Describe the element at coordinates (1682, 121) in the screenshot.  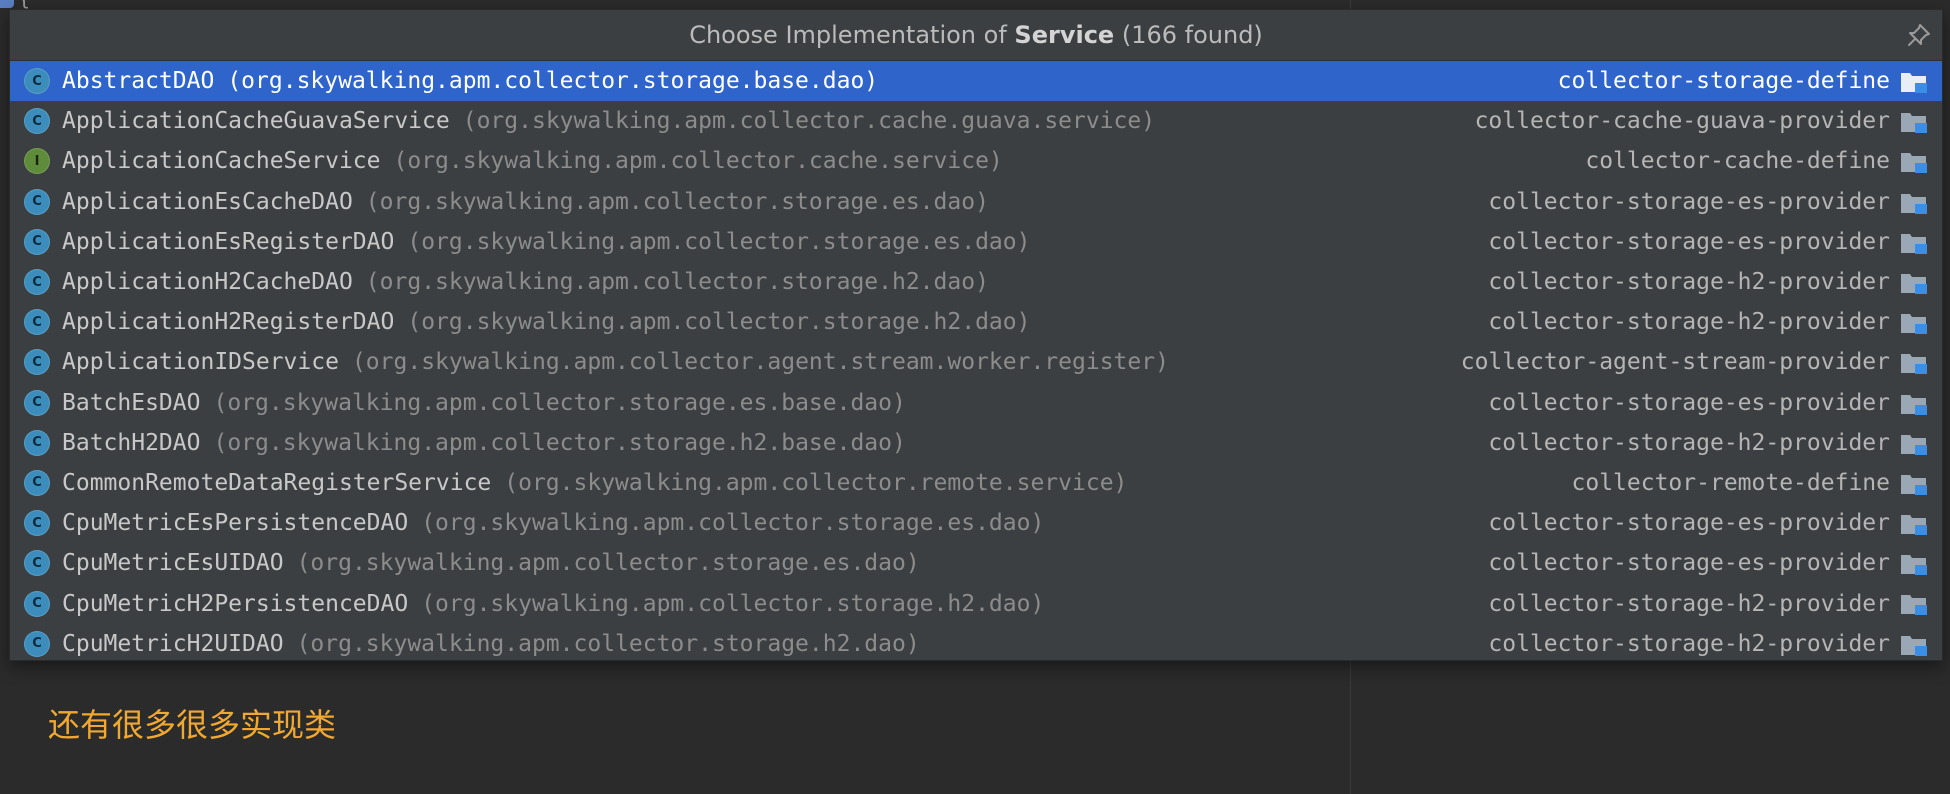
I see `item-module: collector-cache-guava-provider` at that location.